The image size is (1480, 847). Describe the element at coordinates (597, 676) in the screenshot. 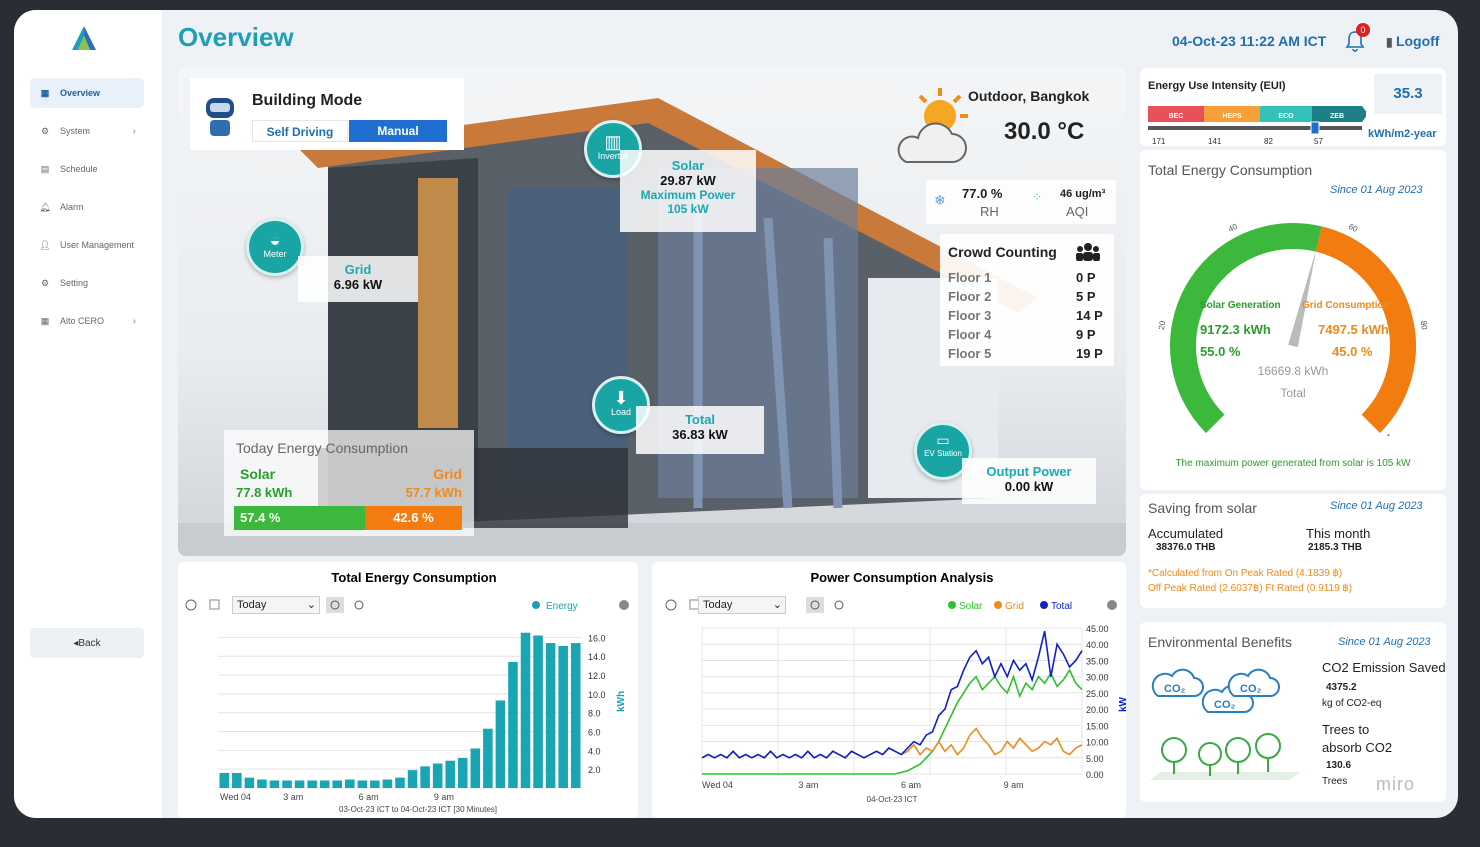

I see `y-tick-label: 12.0` at that location.